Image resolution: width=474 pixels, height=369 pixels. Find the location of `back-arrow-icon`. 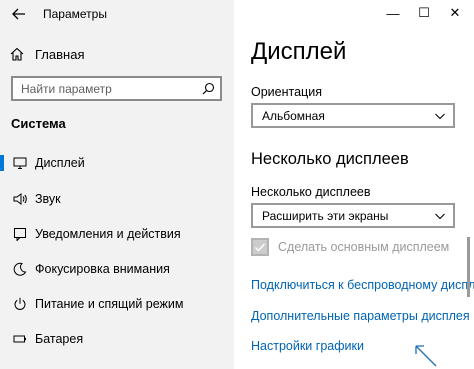

back-arrow-icon is located at coordinates (19, 14).